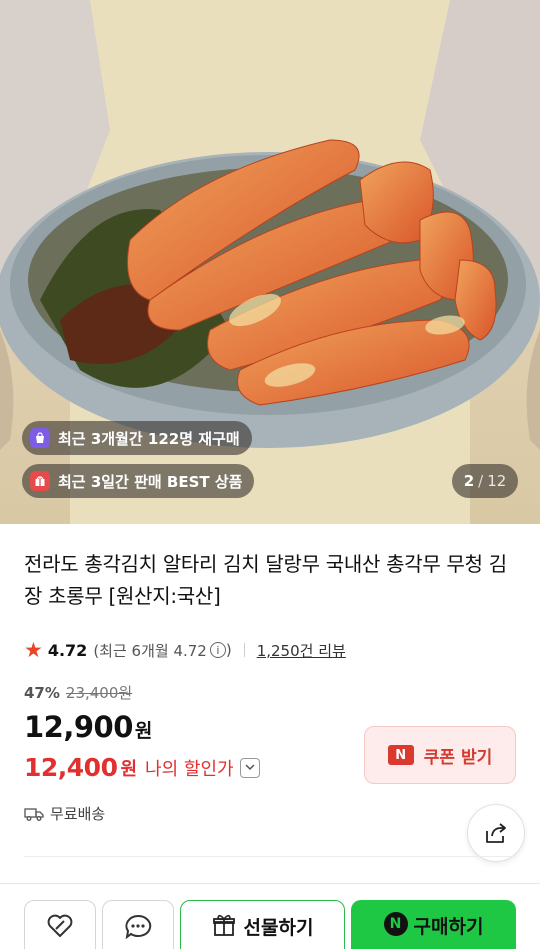 The width and height of the screenshot is (540, 949). Describe the element at coordinates (278, 928) in the screenshot. I see `gift-button-label: 선물하기` at that location.